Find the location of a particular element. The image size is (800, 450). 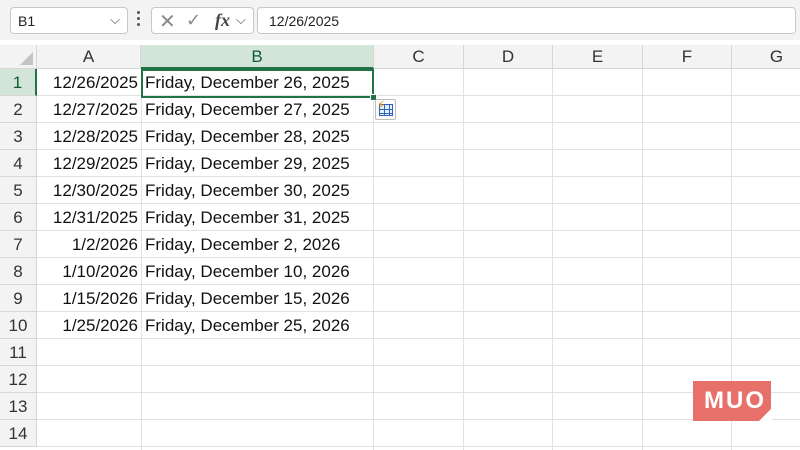

column-header-d: D is located at coordinates (508, 57).